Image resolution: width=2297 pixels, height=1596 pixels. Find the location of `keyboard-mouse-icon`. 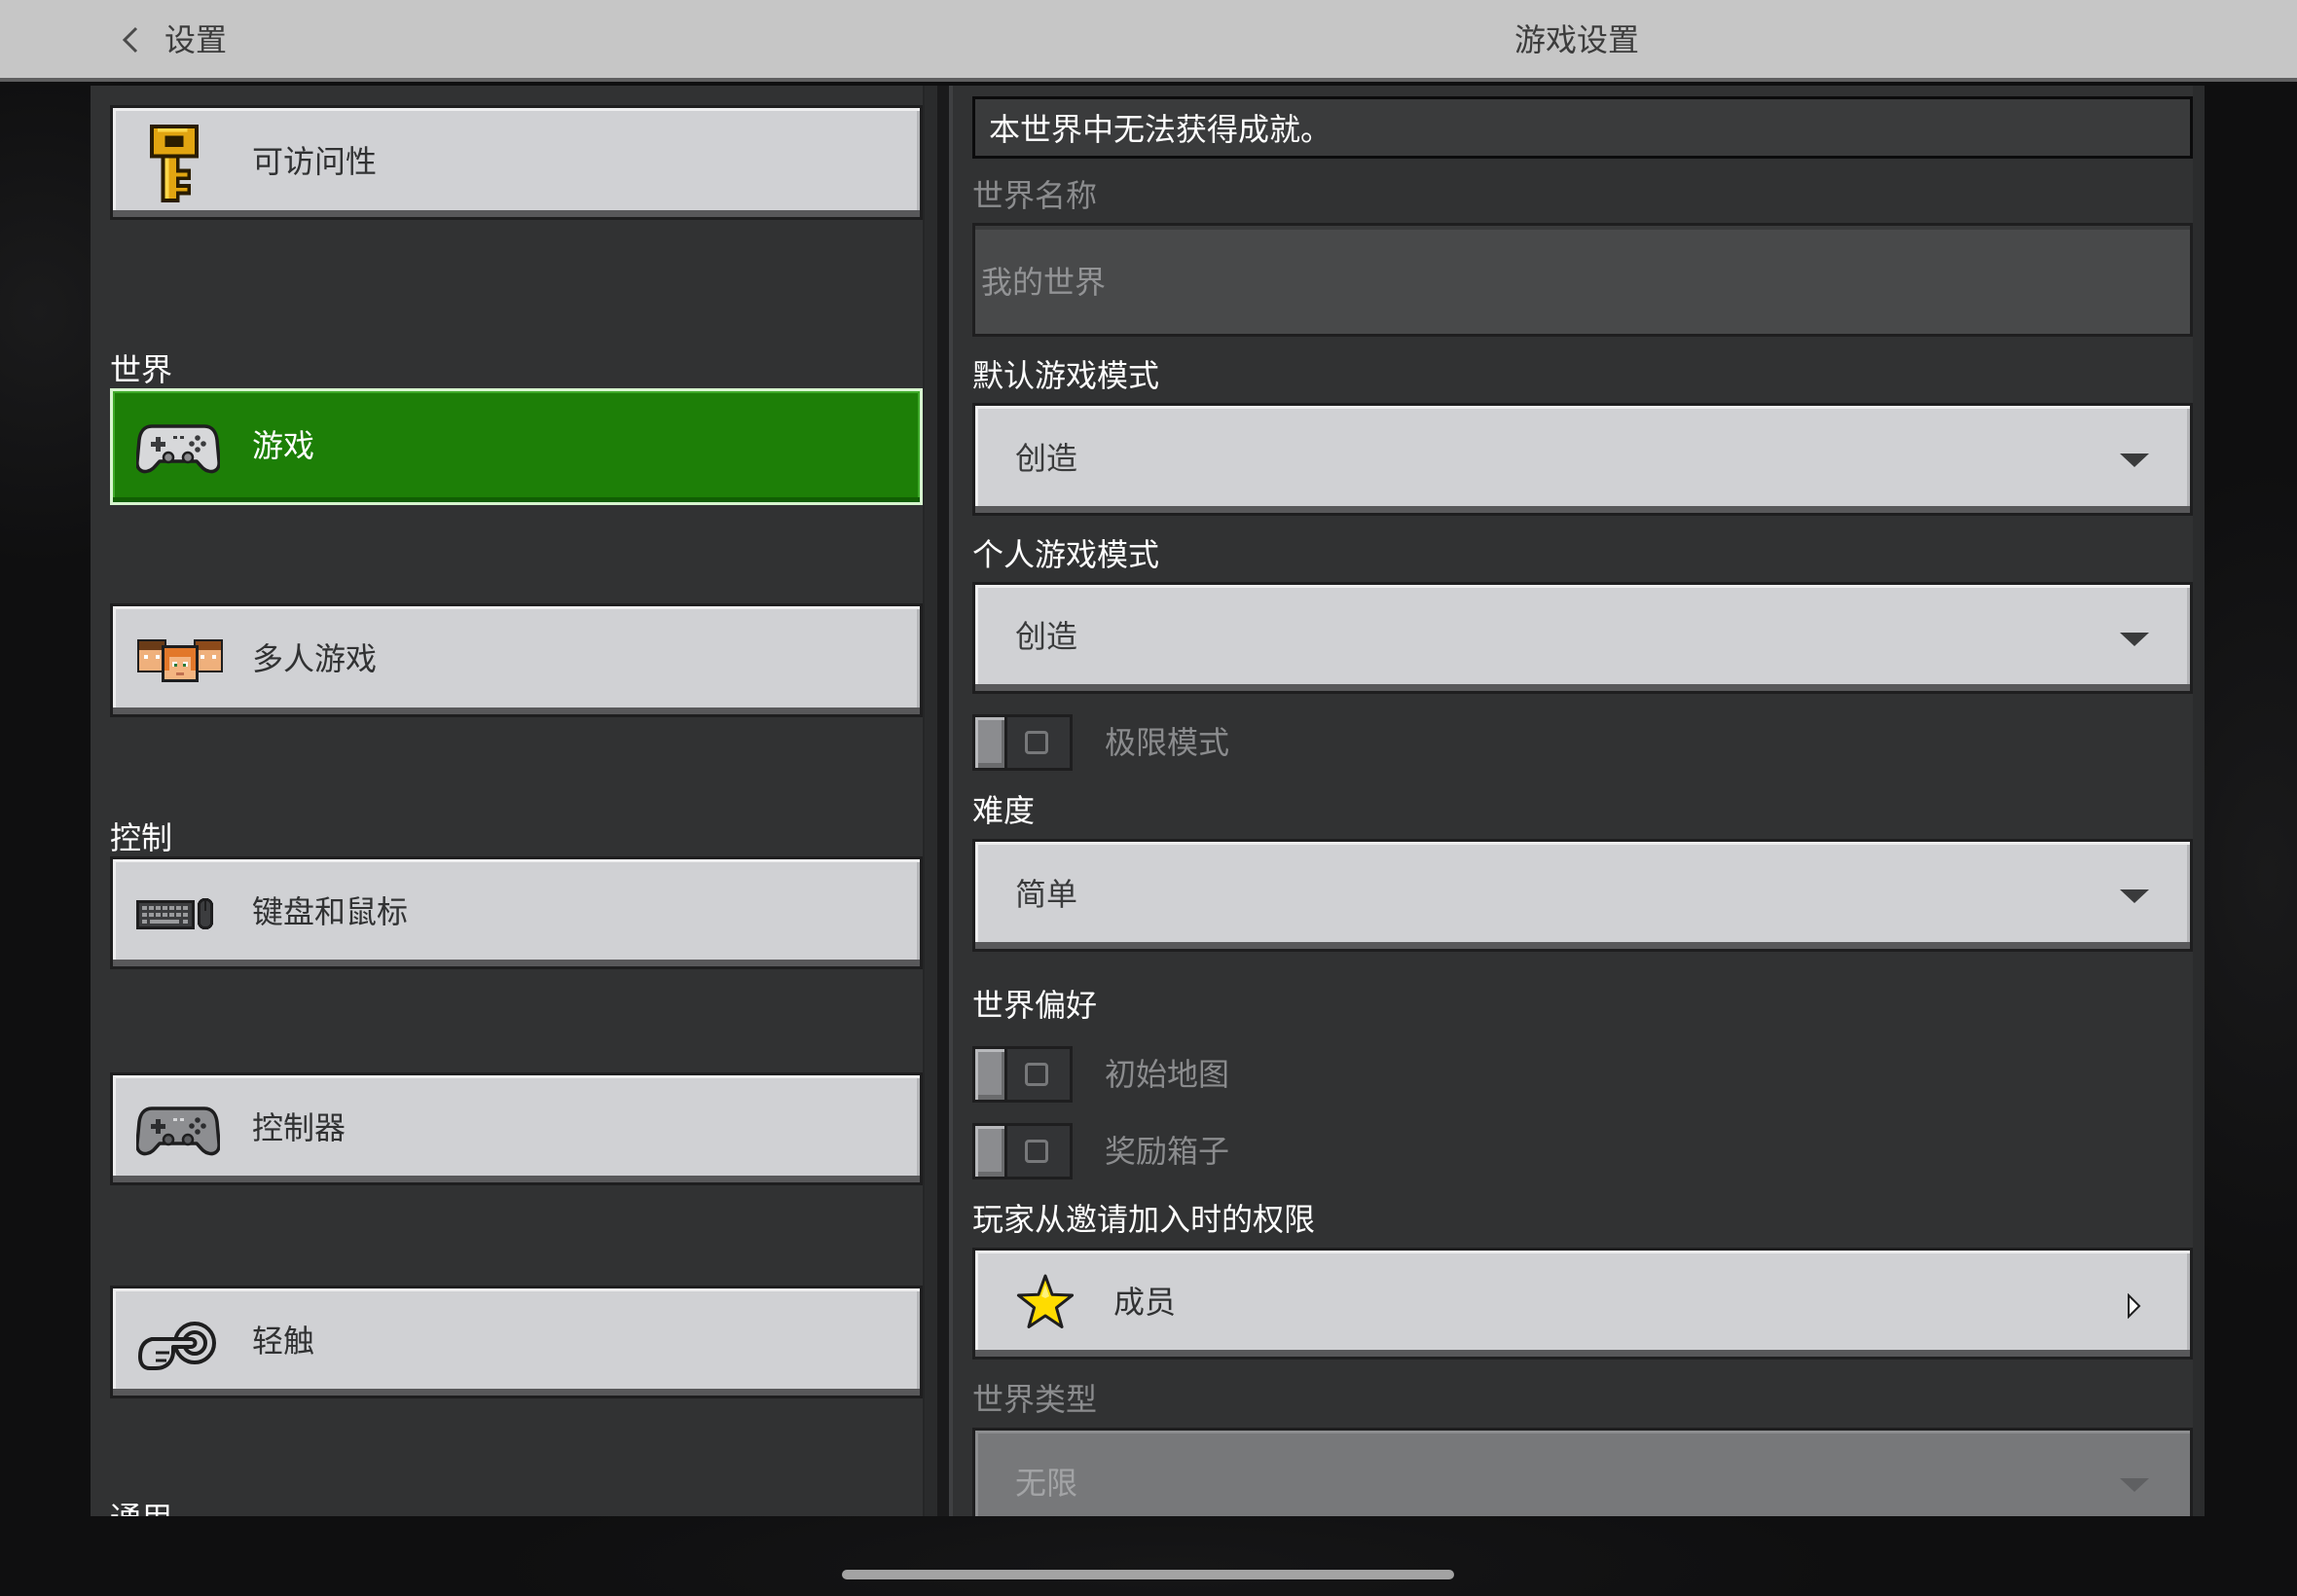

keyboard-mouse-icon is located at coordinates (175, 913).